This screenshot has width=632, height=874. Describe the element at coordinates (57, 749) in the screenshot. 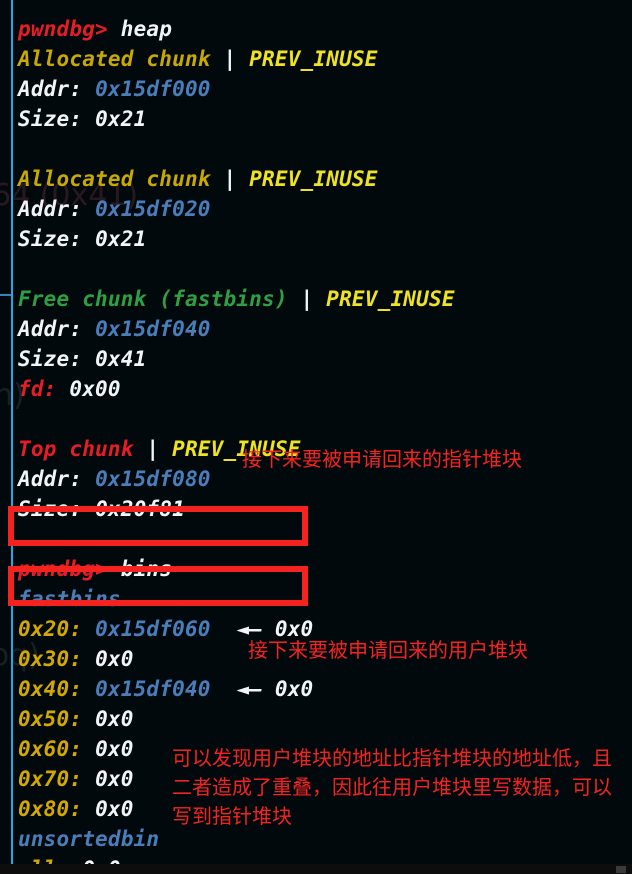

I see `bin-size-label: 0x60:` at that location.